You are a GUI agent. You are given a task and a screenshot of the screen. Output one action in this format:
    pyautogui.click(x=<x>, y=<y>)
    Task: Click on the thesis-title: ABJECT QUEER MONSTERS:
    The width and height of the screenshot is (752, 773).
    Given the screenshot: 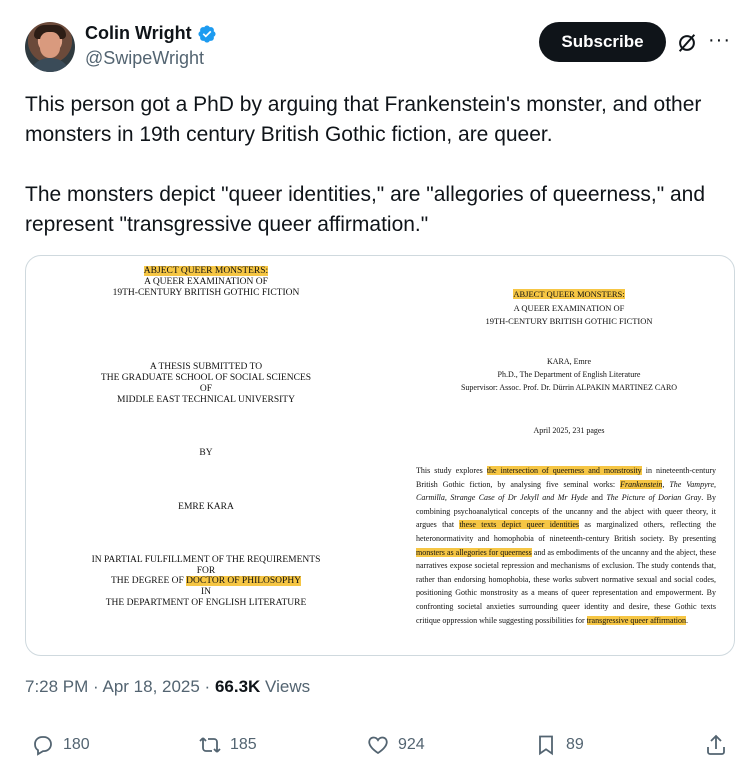 What is the action you would take?
    pyautogui.click(x=206, y=271)
    